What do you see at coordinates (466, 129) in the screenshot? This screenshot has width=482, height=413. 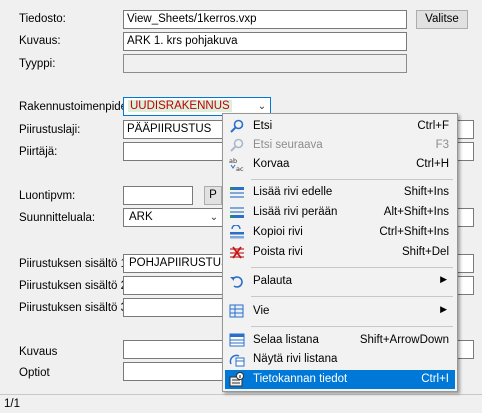 I see `piirustuslaji-field-edge` at bounding box center [466, 129].